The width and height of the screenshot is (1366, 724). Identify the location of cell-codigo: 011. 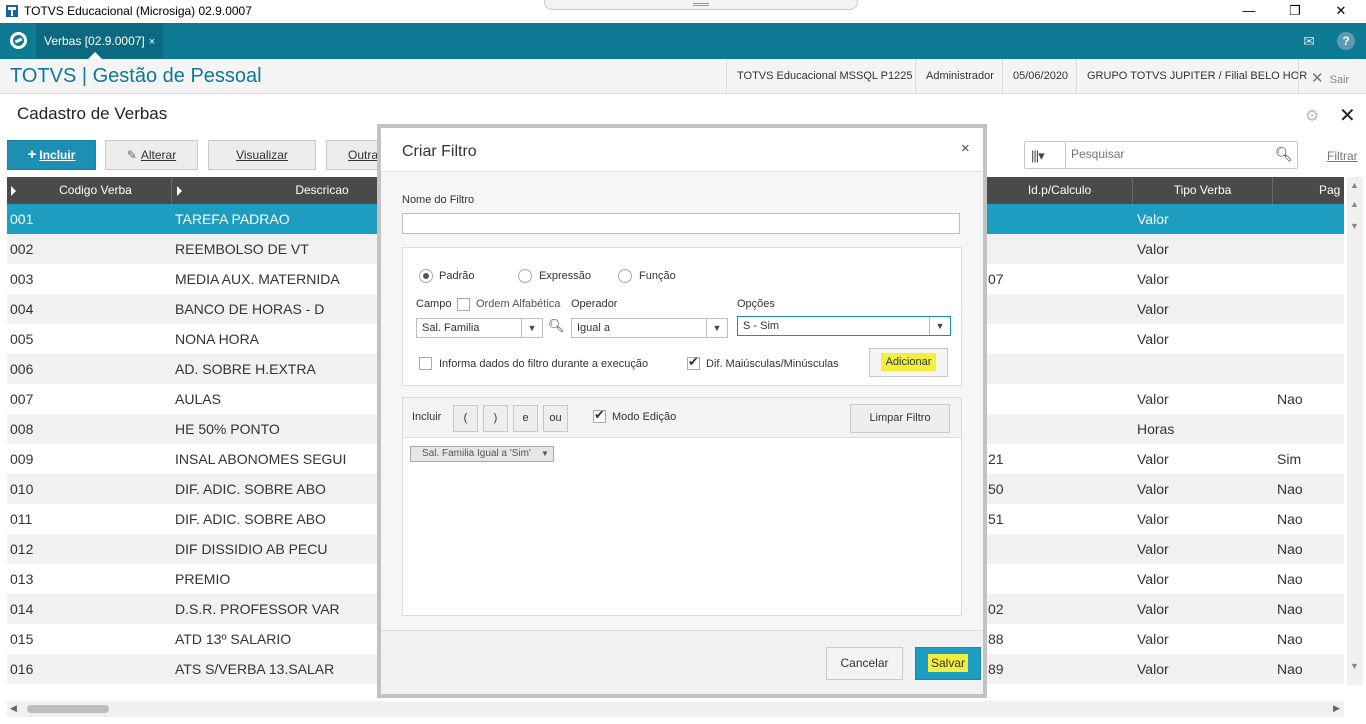
(21, 519).